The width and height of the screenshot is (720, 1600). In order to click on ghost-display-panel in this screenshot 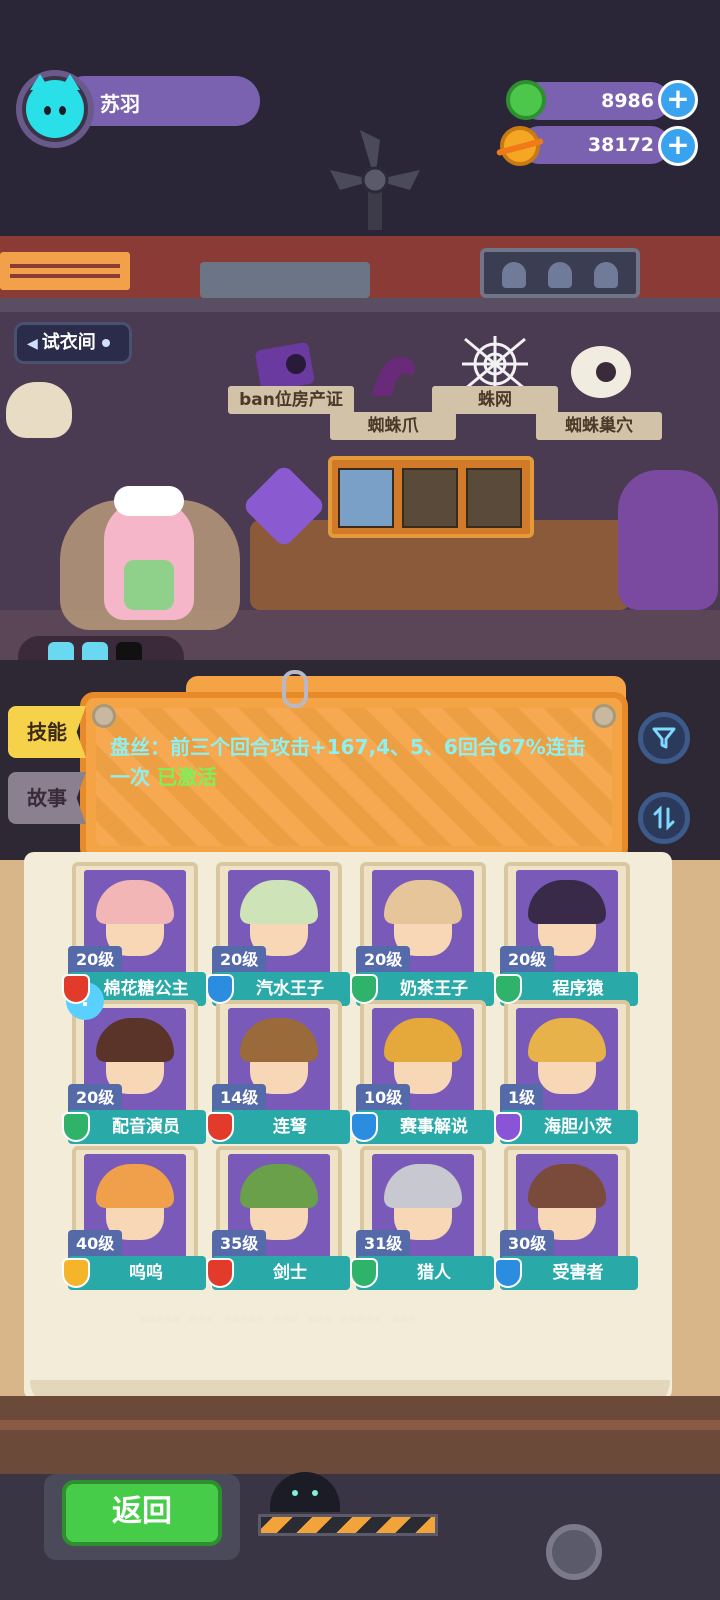, I will do `click(560, 273)`.